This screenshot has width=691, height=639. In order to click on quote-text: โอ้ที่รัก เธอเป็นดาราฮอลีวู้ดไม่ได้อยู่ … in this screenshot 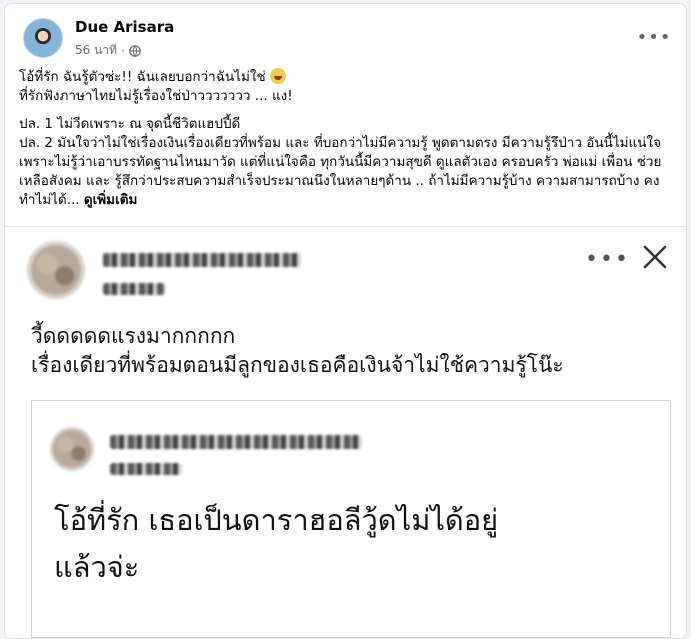, I will do `click(349, 544)`.